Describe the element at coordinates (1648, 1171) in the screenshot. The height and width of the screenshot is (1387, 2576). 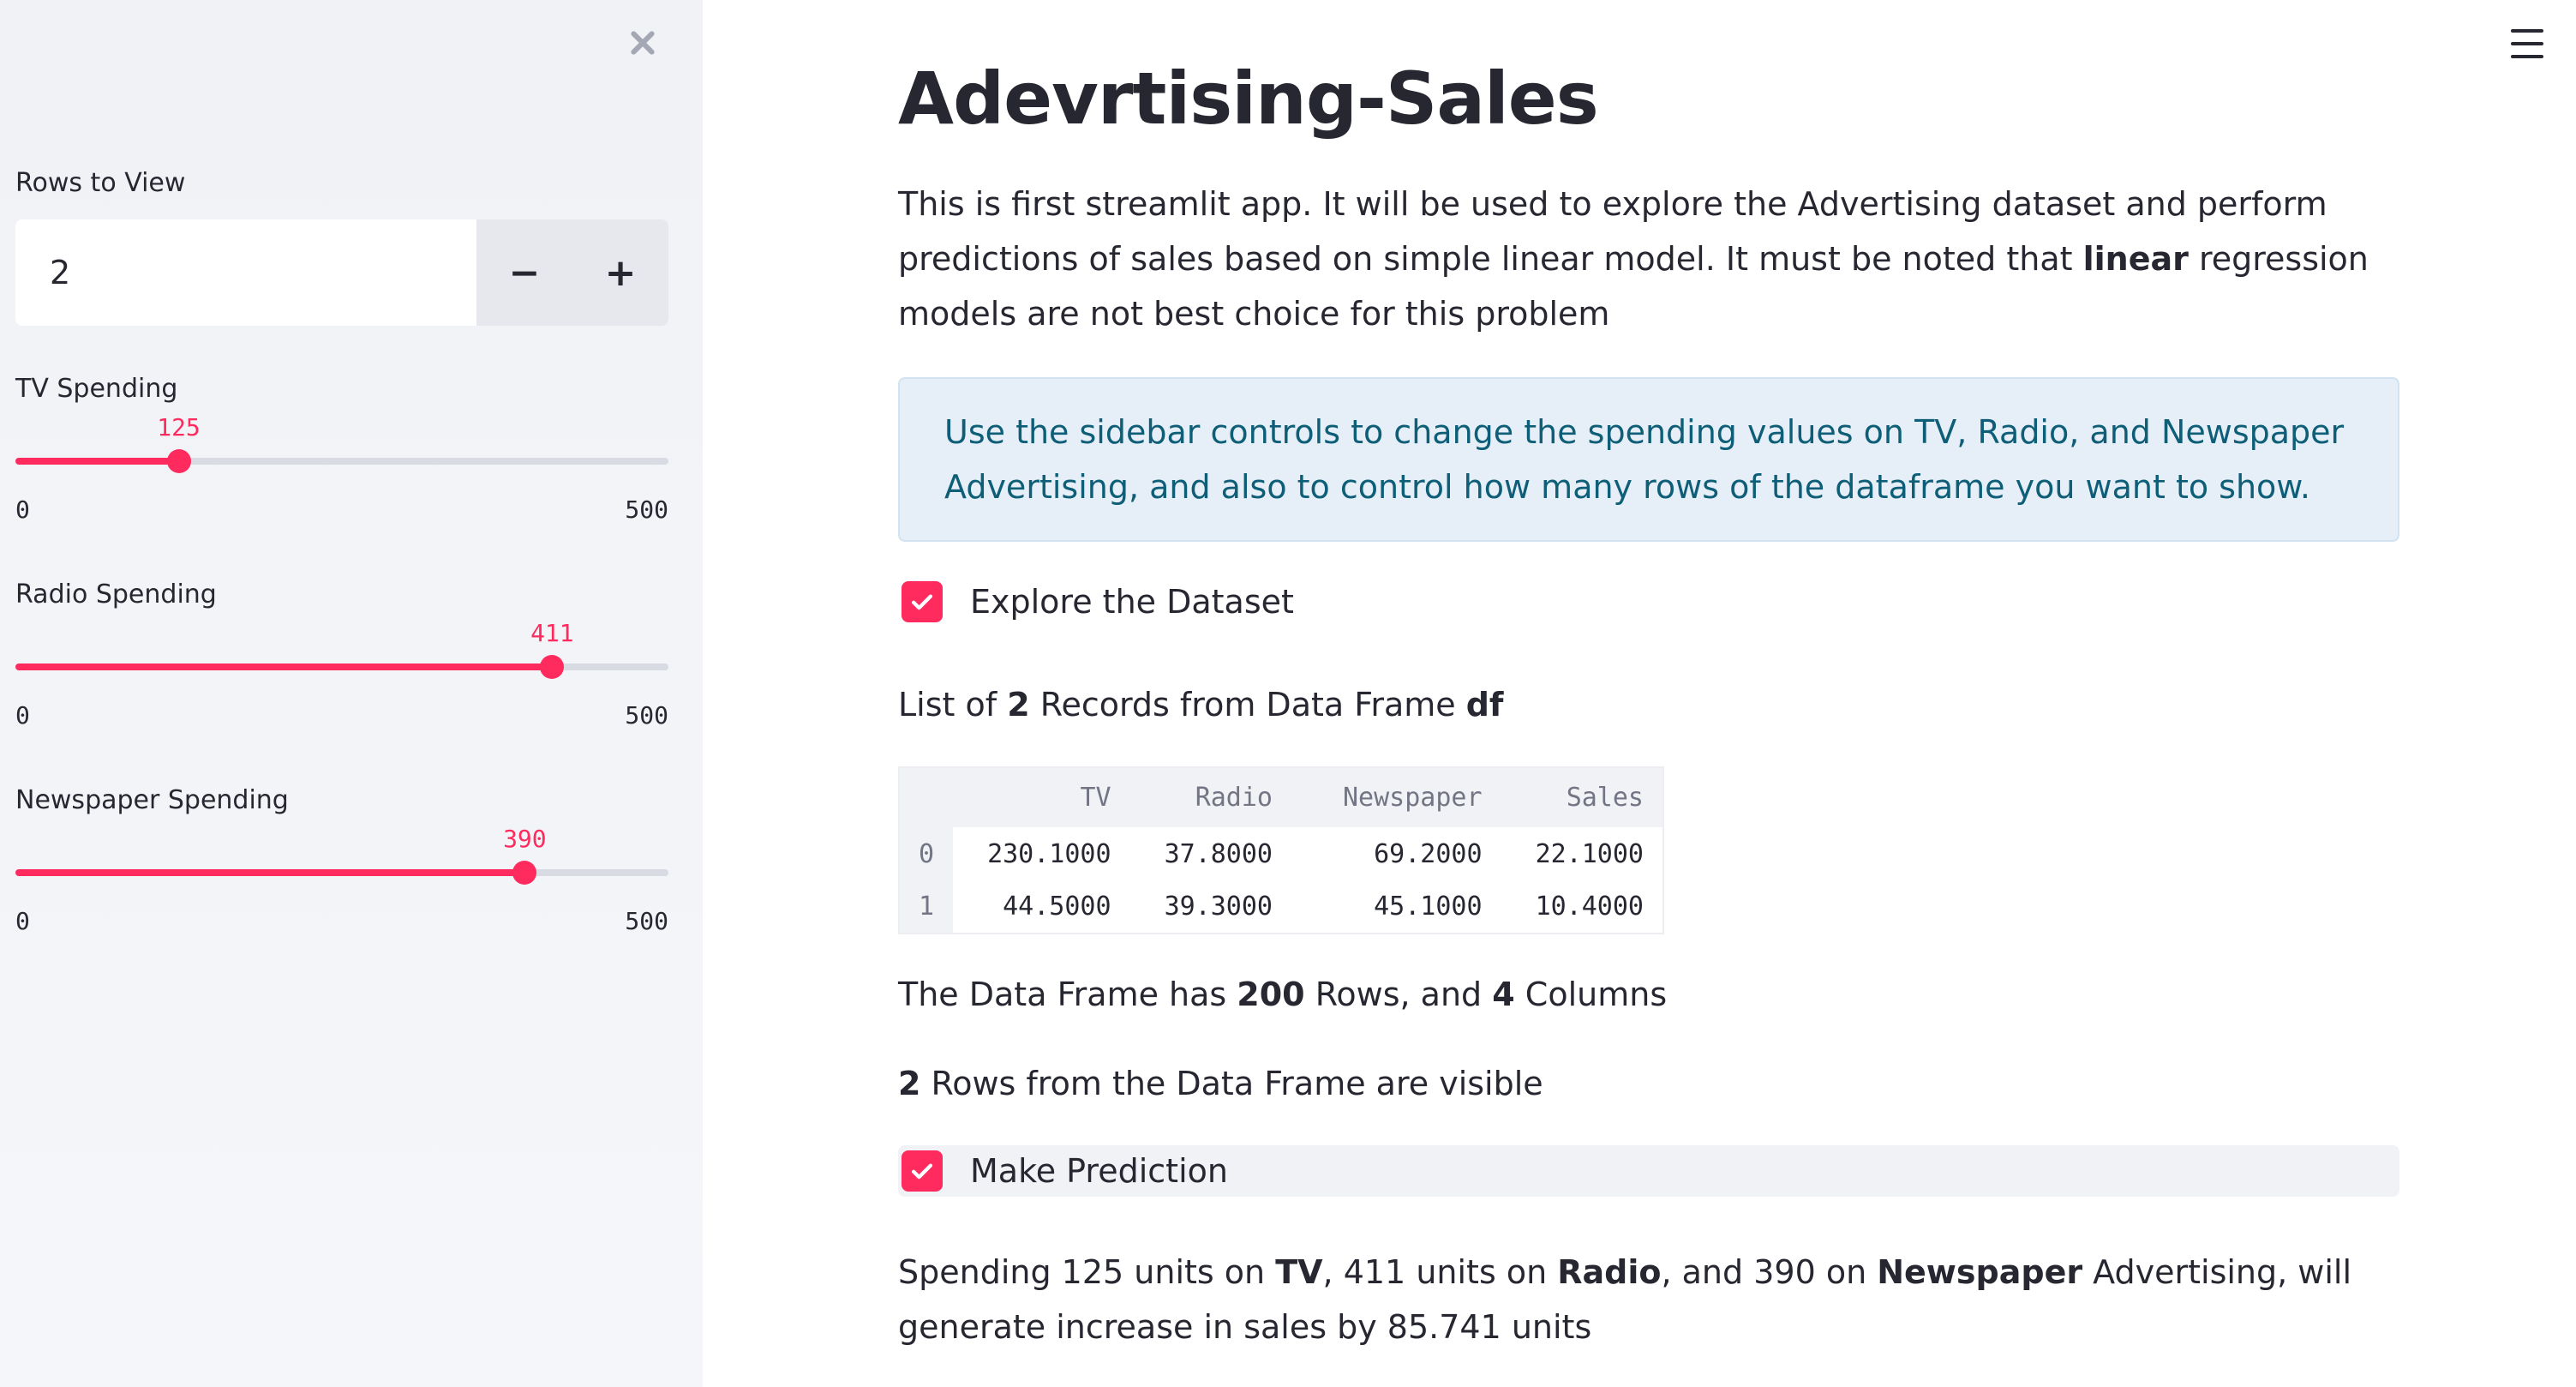
I see `make-prediction-checkbox-row: Make Prediction` at that location.